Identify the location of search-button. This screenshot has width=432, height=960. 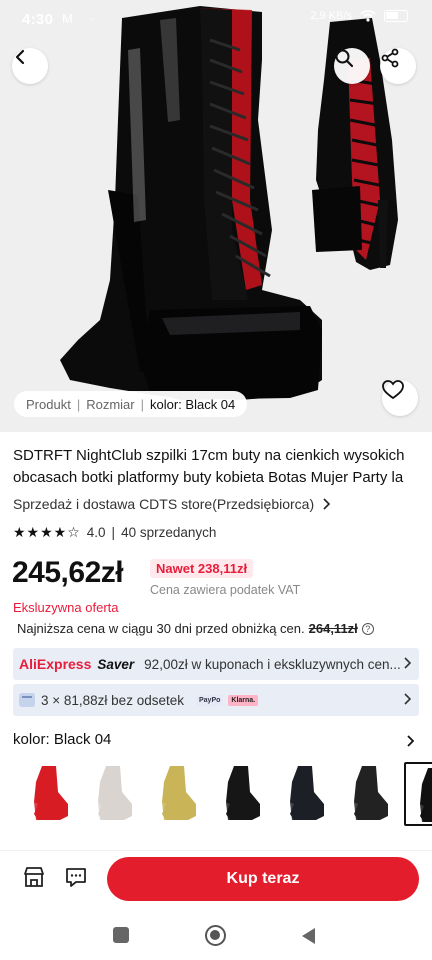
(352, 66).